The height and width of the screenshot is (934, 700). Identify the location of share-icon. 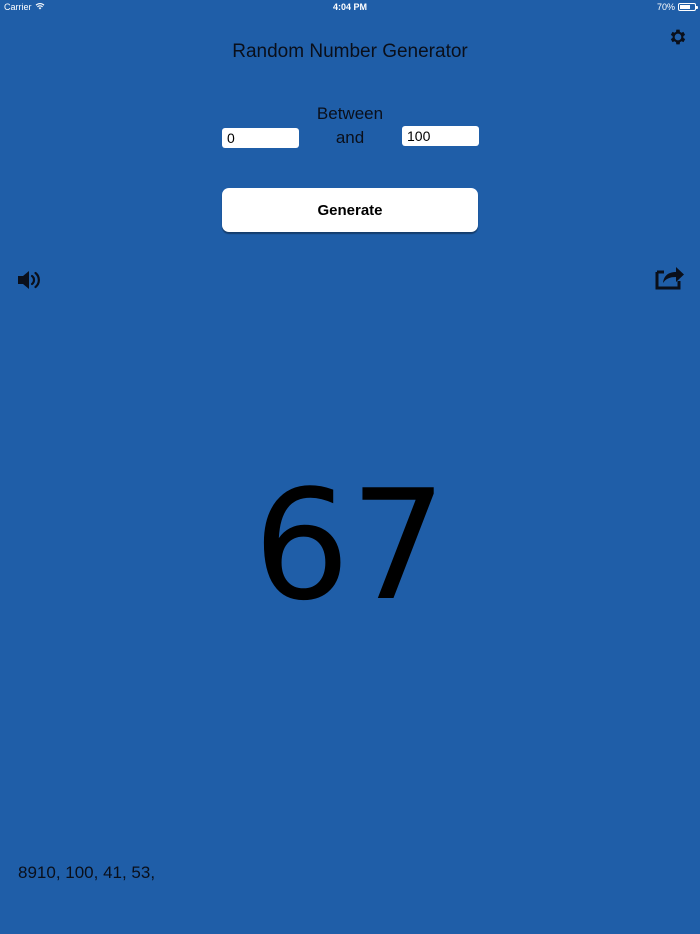
(669, 278).